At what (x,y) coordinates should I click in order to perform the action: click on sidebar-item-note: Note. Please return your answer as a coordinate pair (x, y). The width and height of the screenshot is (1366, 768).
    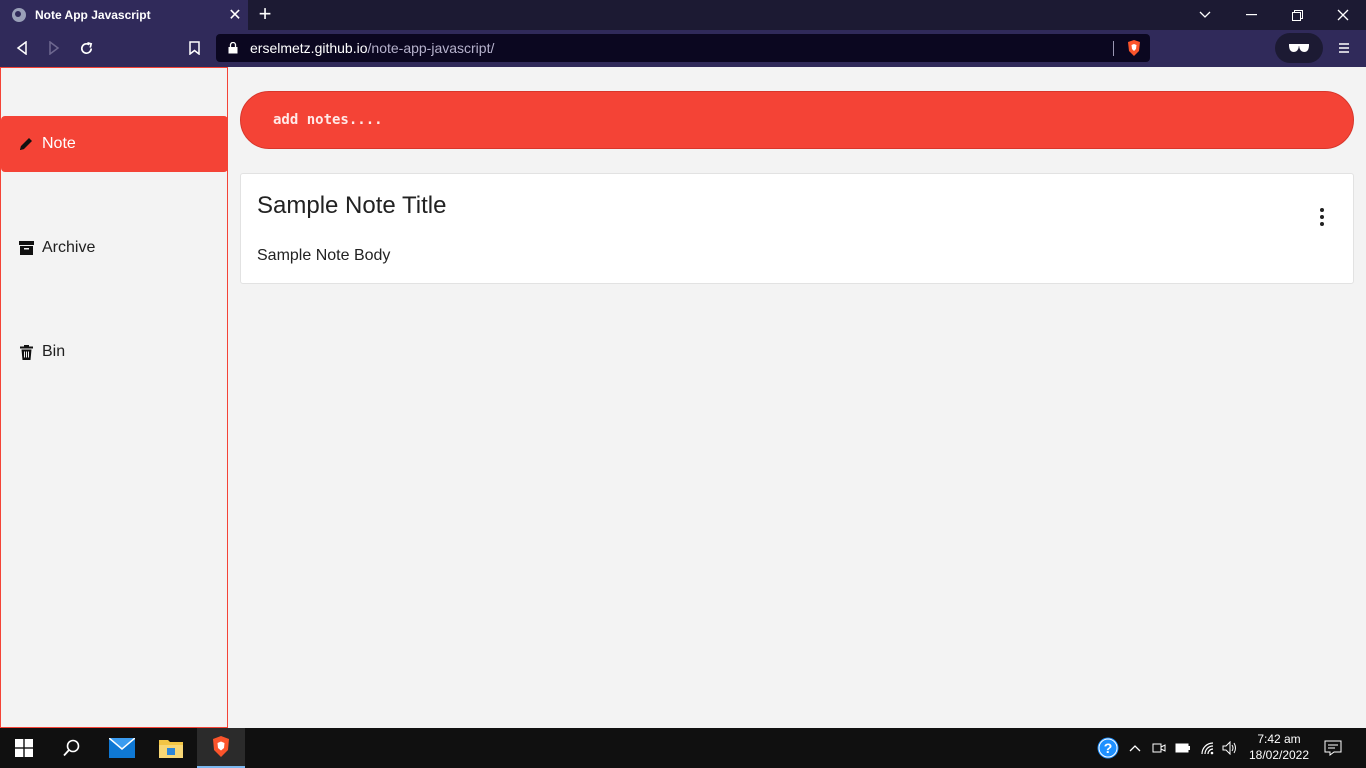
    Looking at the image, I should click on (114, 144).